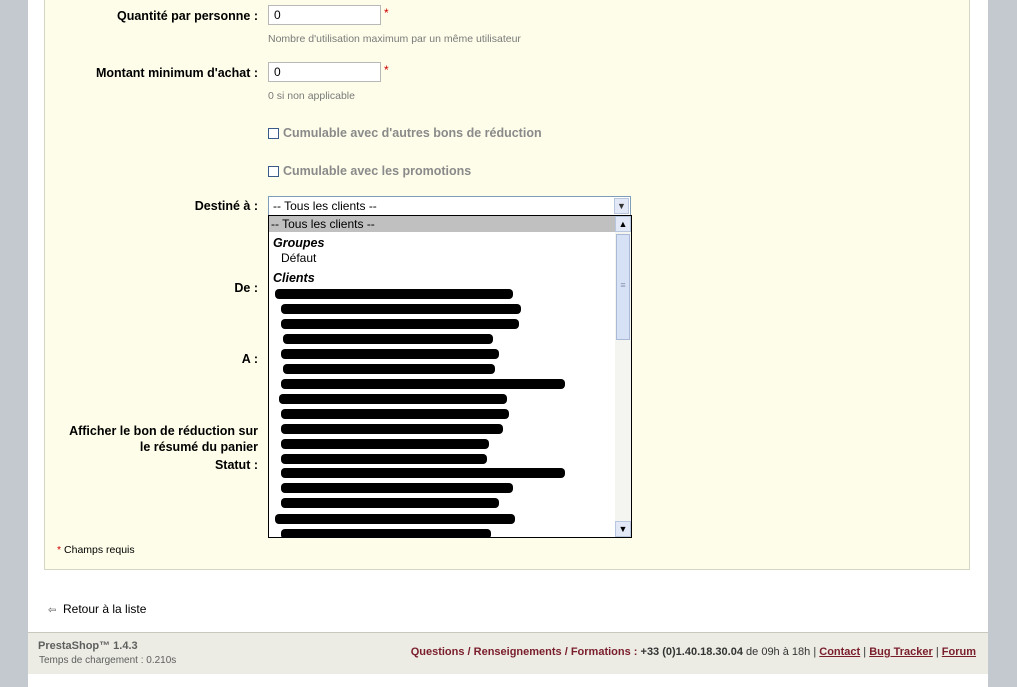  I want to click on optgroup-clients: Clients, so click(294, 278).